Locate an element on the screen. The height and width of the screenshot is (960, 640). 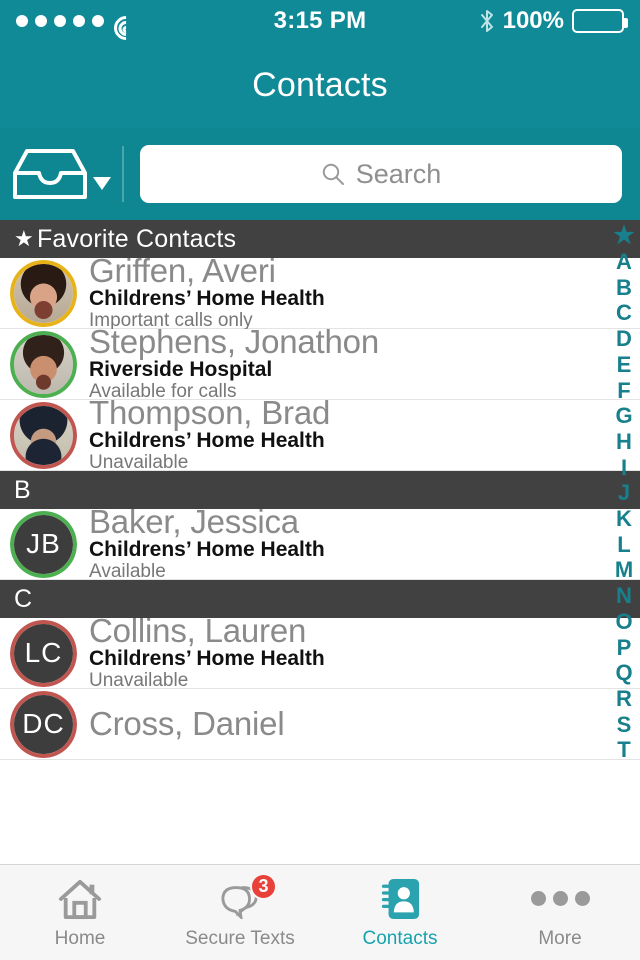
tab-contacts: Contacts is located at coordinates (400, 912).